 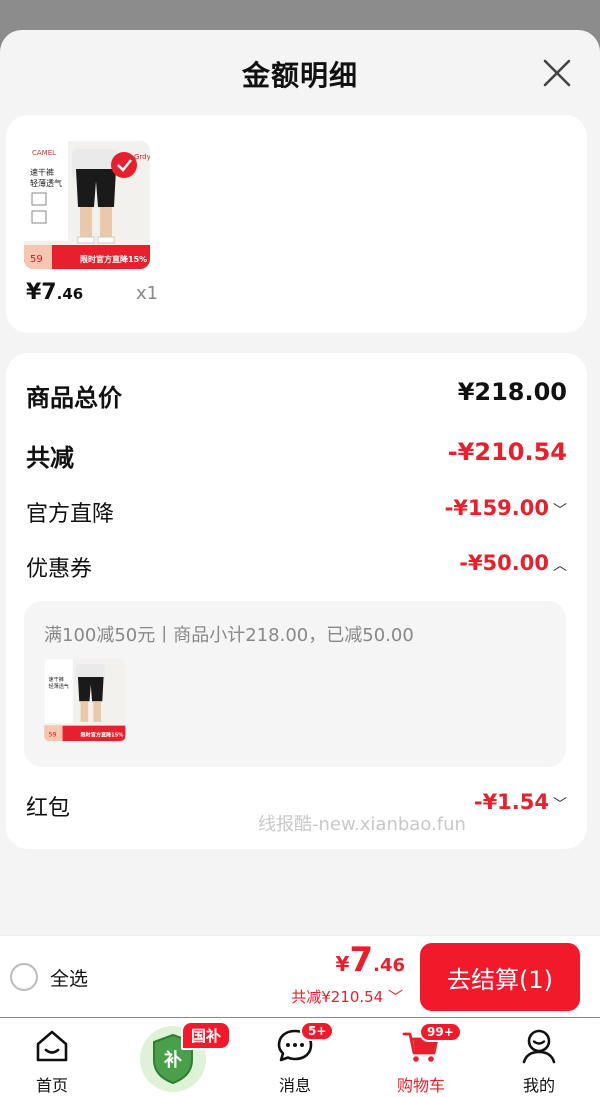 I want to click on close-icon, so click(x=557, y=73).